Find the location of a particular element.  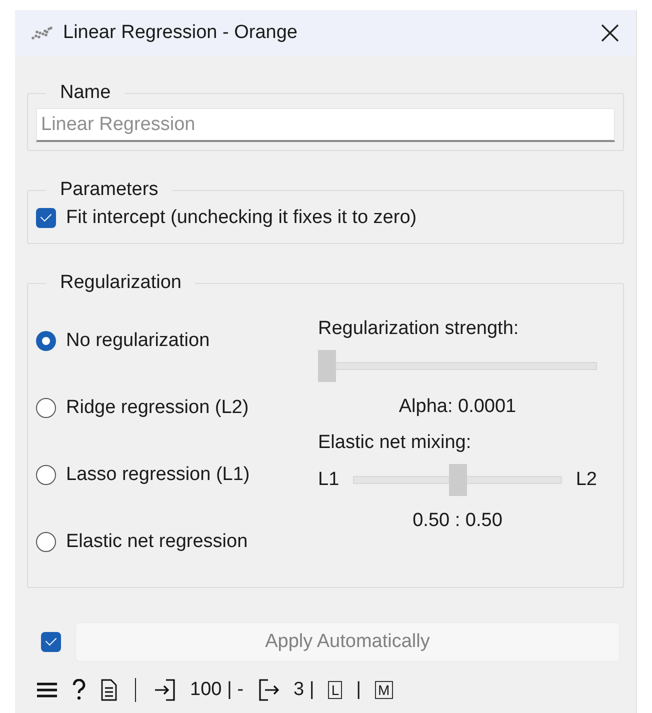

slider-label: Elastic net mixing: is located at coordinates (395, 443).